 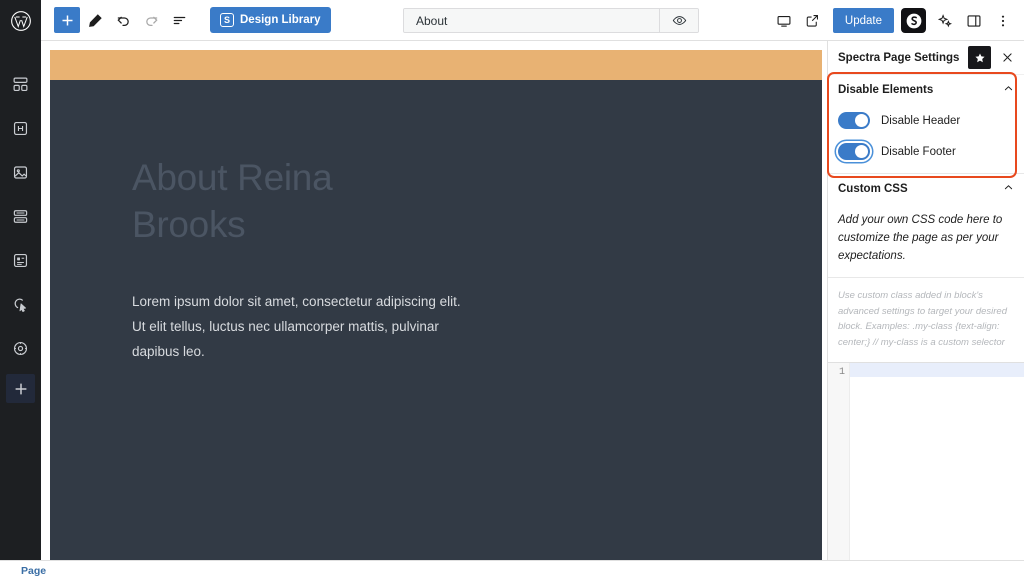 I want to click on code-line-numbers: 1, so click(x=839, y=461).